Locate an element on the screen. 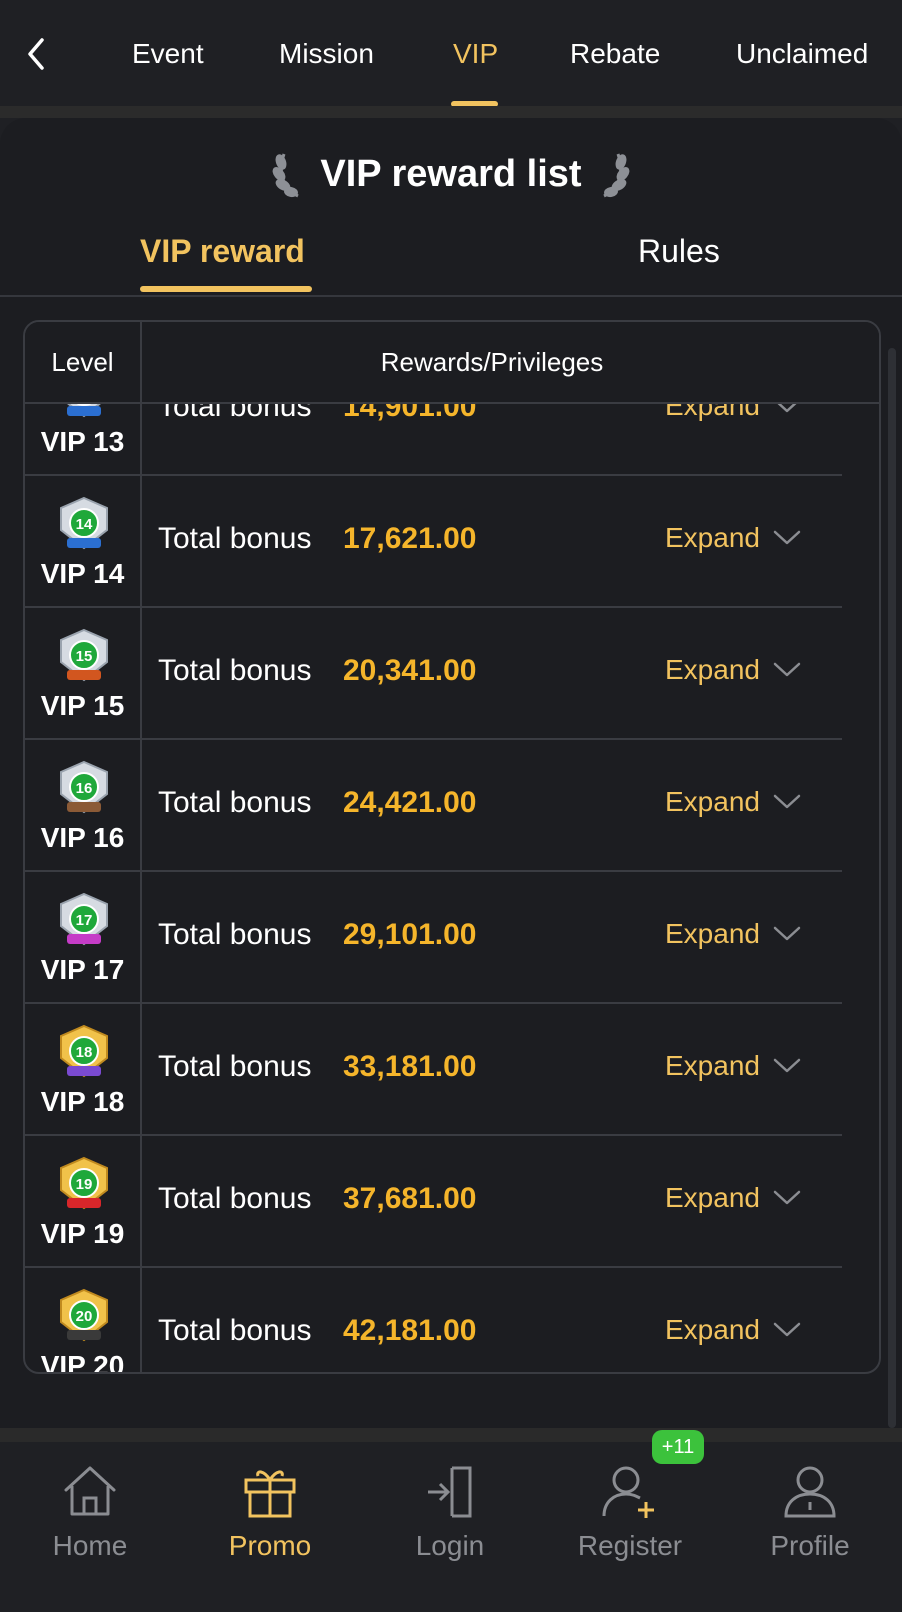 This screenshot has width=902, height=1612. tab-mission: Mission is located at coordinates (326, 54).